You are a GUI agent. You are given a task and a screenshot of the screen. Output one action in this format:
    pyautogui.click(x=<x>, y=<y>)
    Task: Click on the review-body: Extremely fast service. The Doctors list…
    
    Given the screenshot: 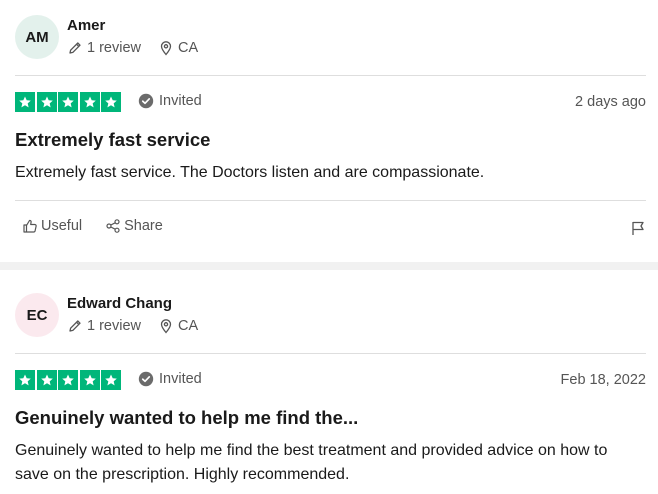 What is the action you would take?
    pyautogui.click(x=250, y=172)
    